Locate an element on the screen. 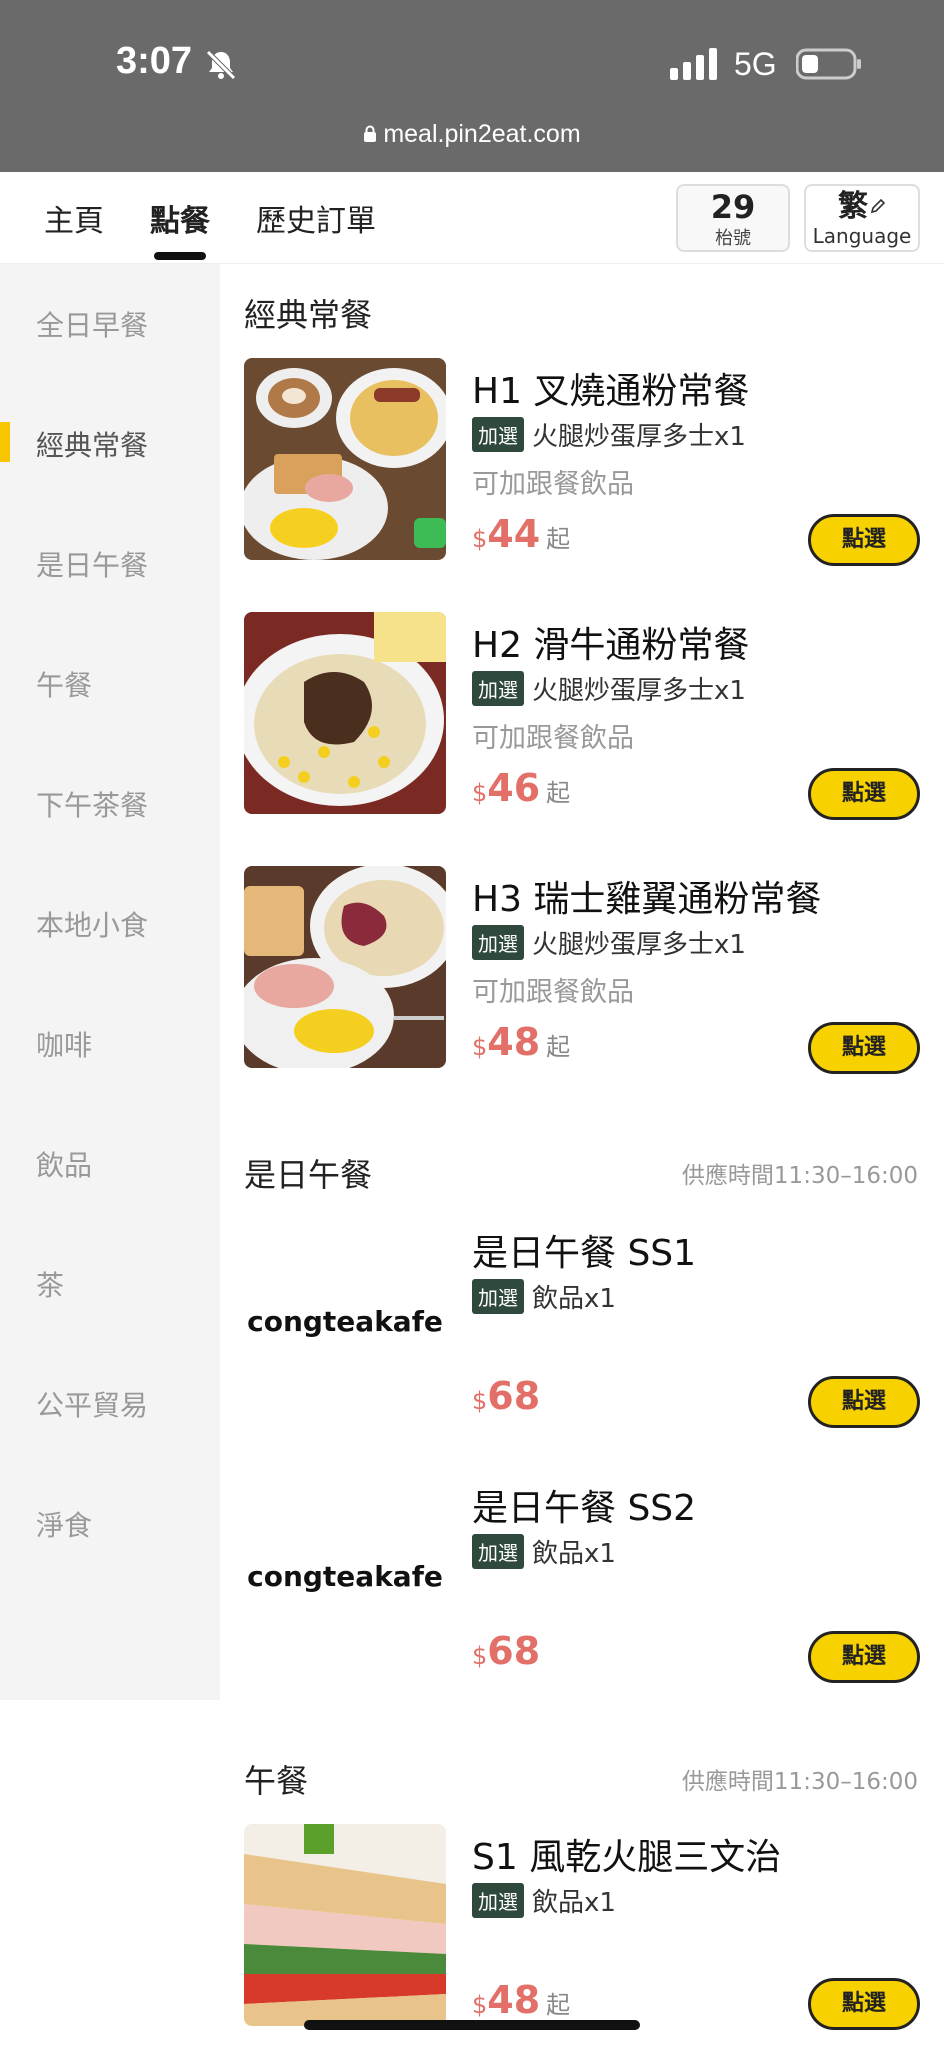 This screenshot has width=944, height=2048. tab-home: 主頁 is located at coordinates (74, 218).